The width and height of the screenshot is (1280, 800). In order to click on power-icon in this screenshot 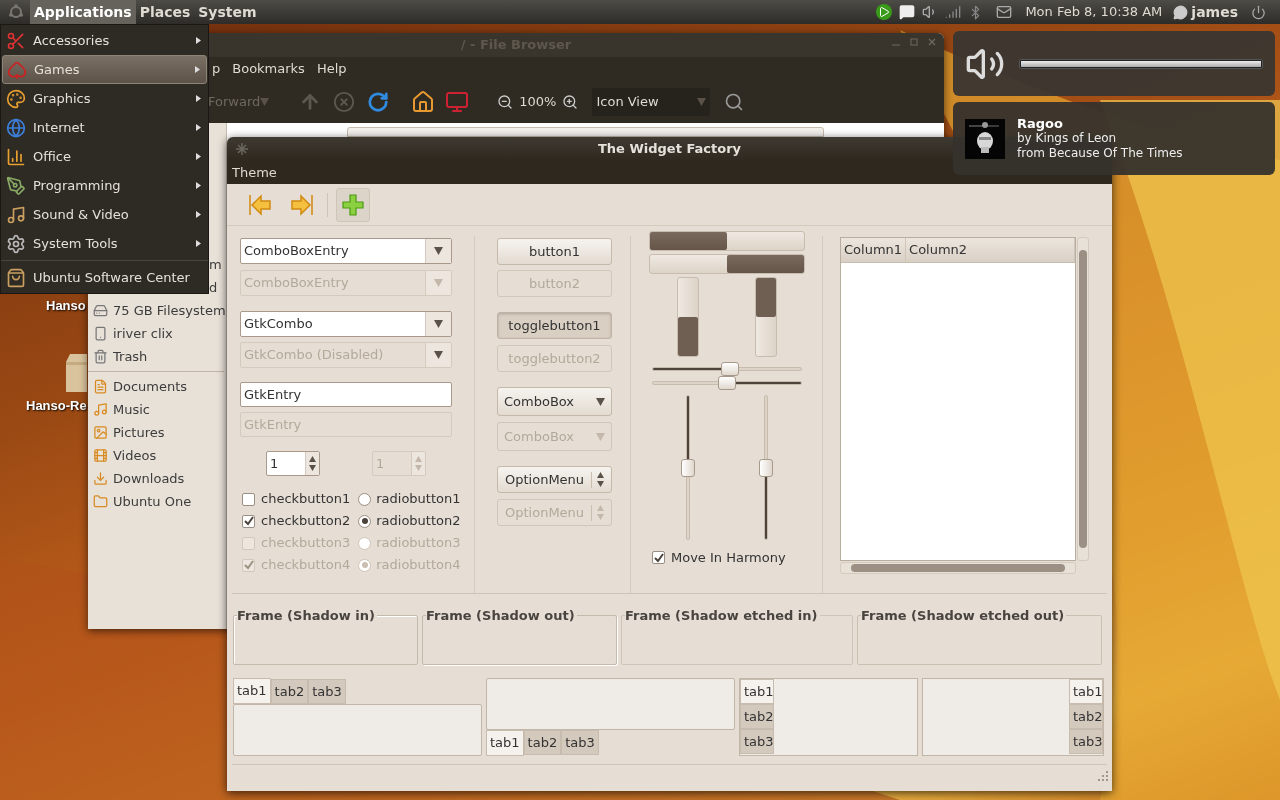, I will do `click(1258, 12)`.